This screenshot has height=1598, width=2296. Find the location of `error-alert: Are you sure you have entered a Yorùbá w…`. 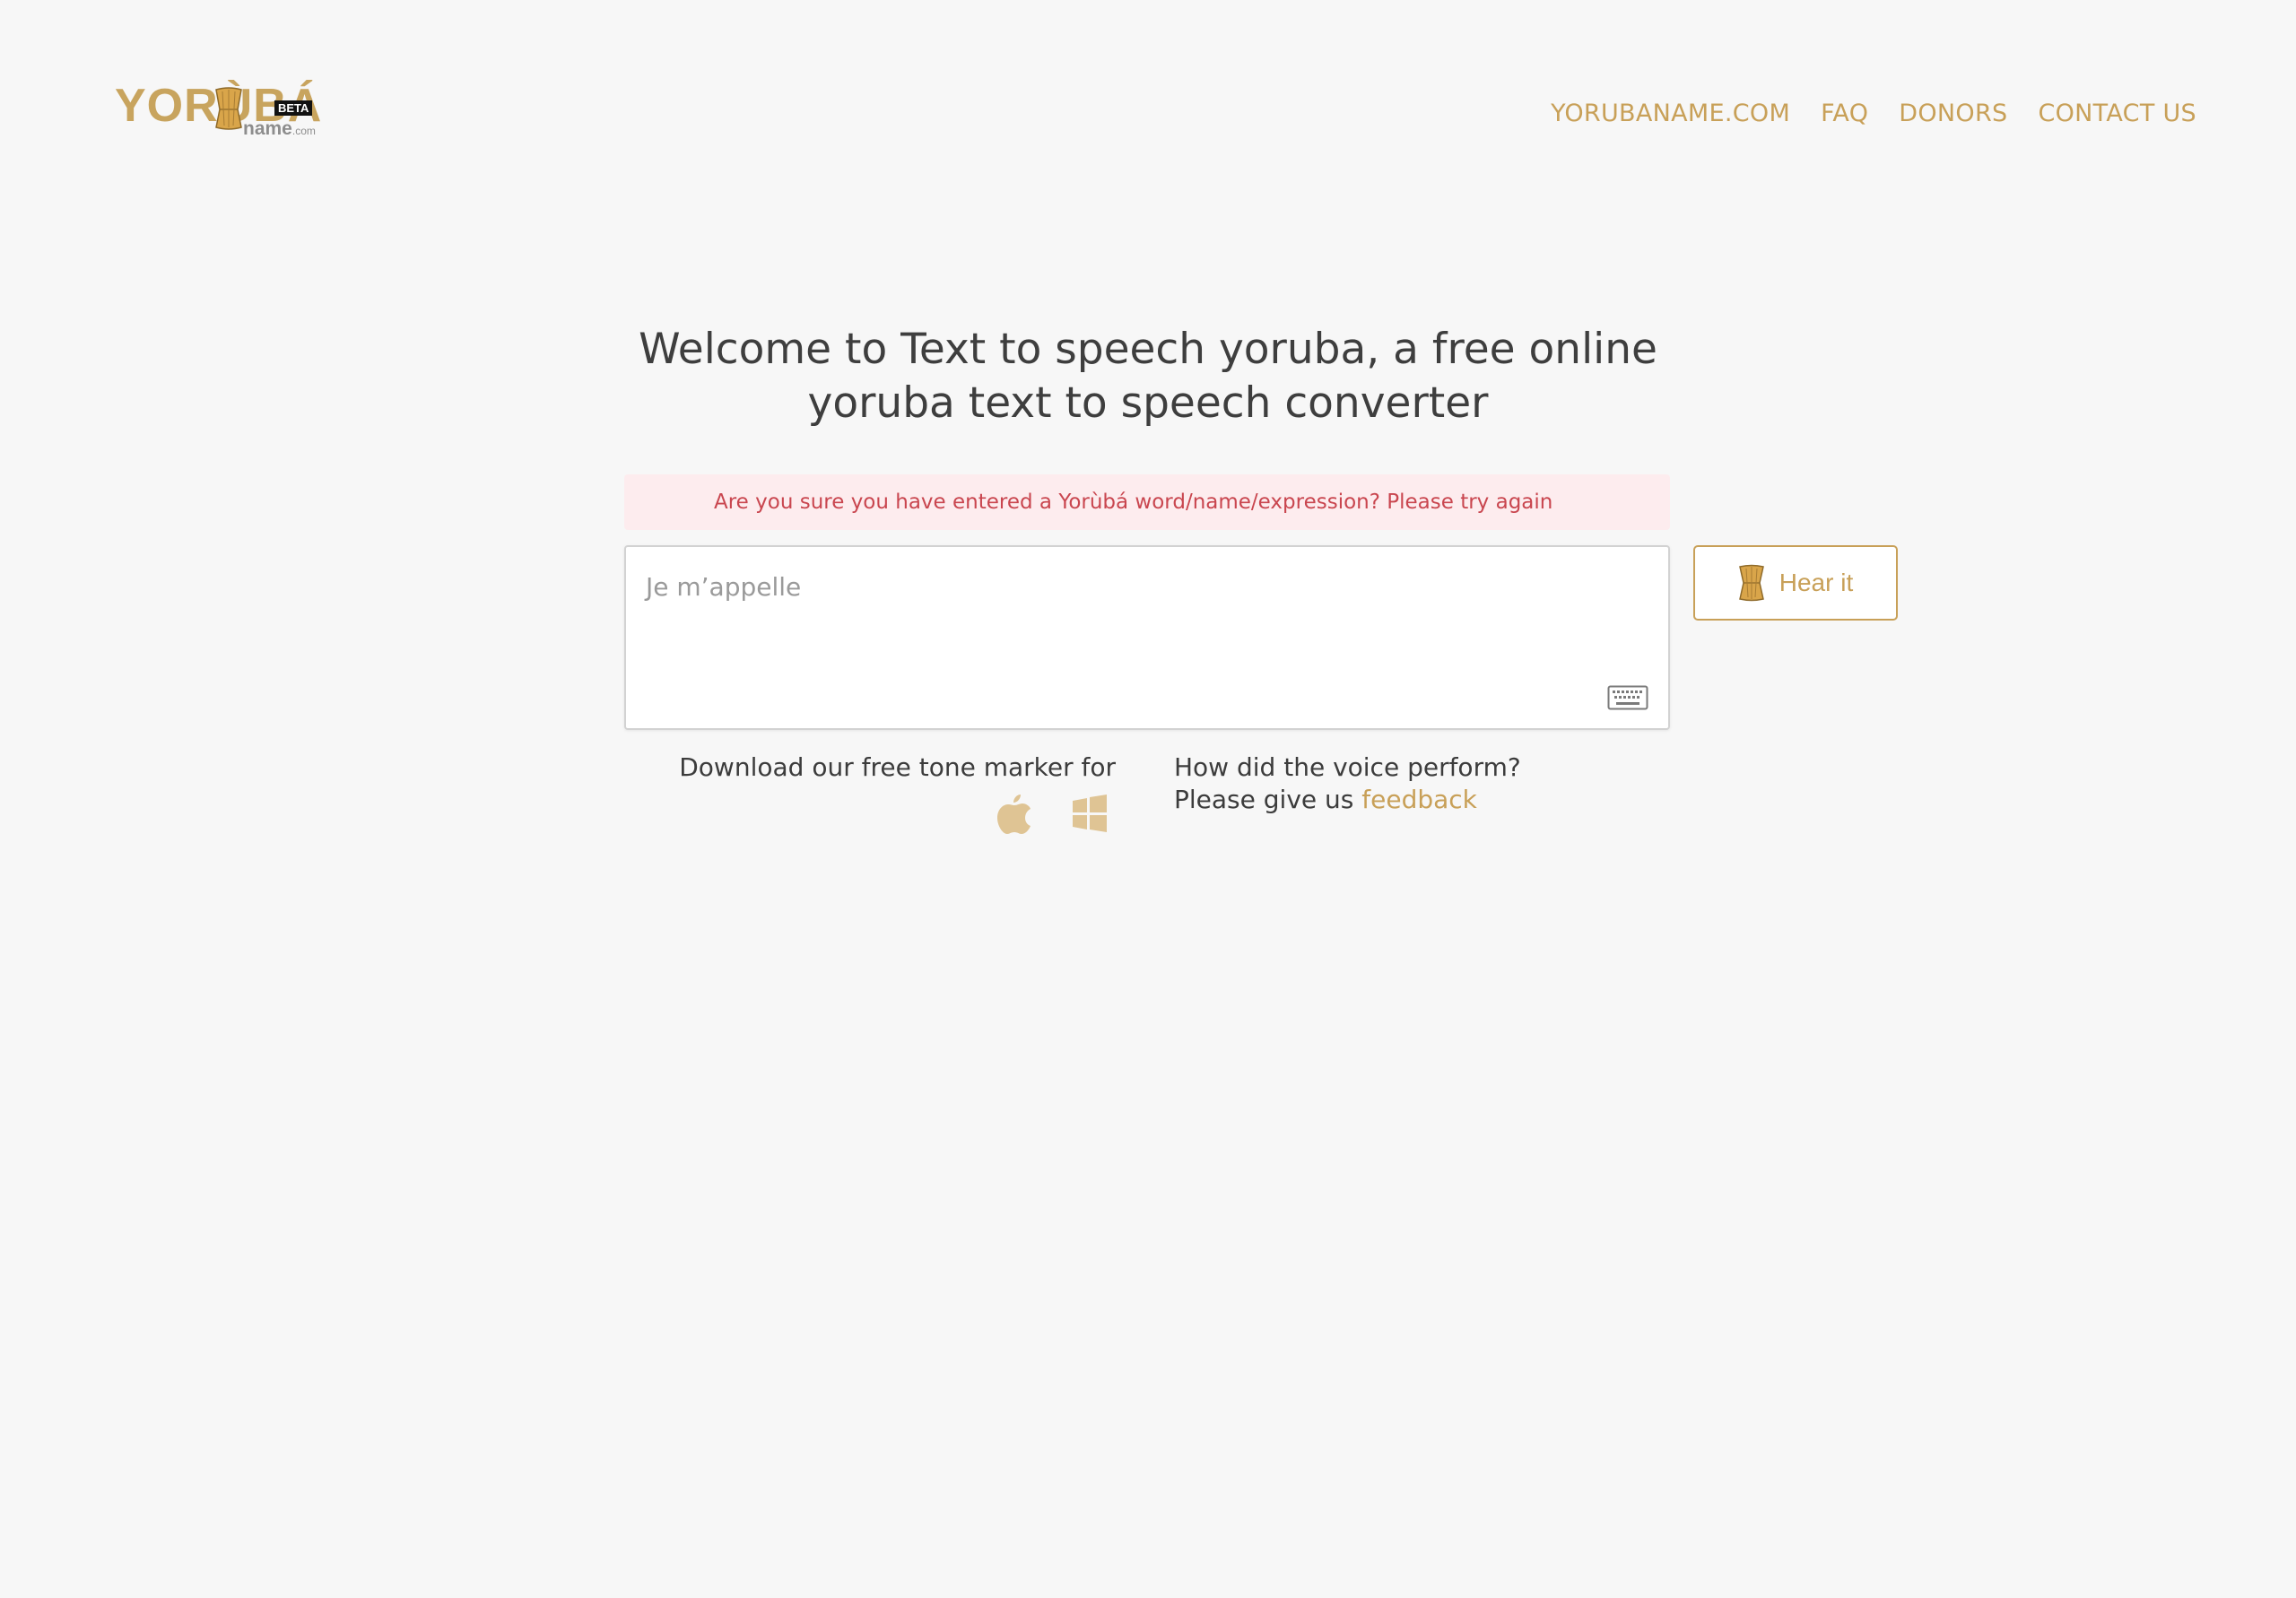

error-alert: Are you sure you have entered a Yorùbá w… is located at coordinates (1147, 502).